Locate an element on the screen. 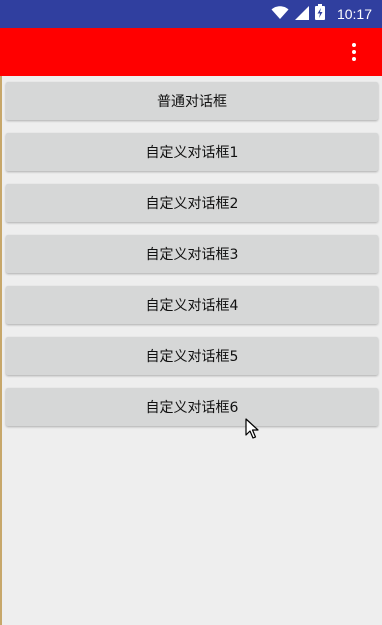  more-vert-icon is located at coordinates (354, 52).